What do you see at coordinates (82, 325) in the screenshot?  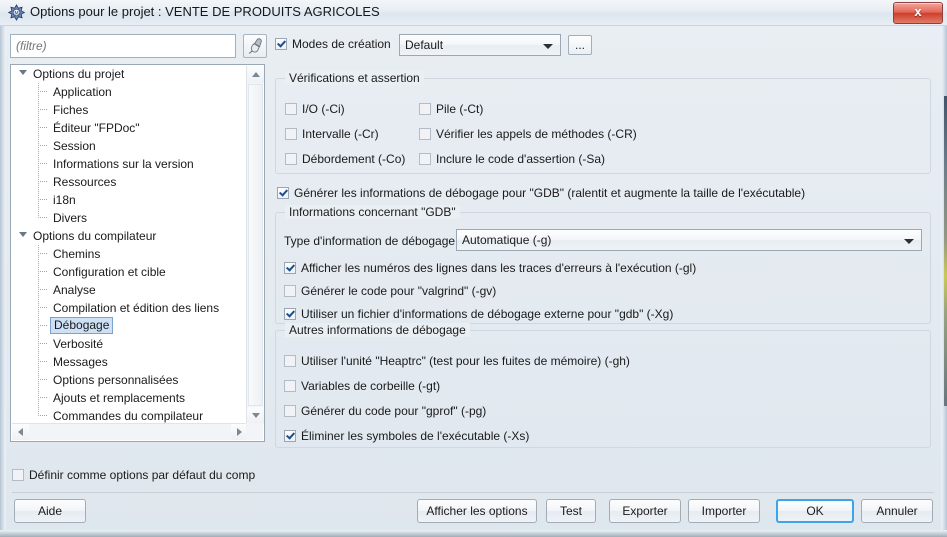 I see `tree-item-label: Débogage` at bounding box center [82, 325].